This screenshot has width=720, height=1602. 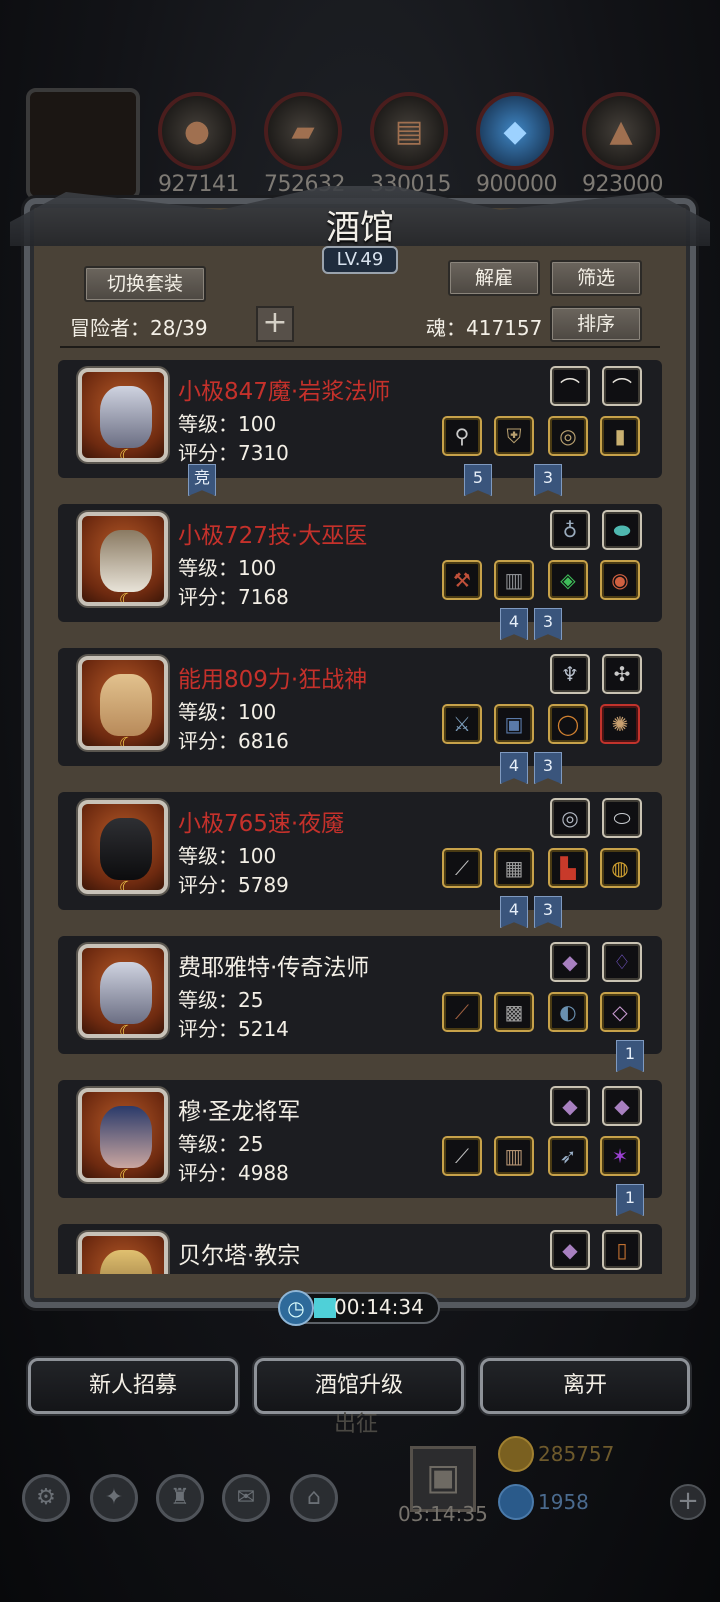 What do you see at coordinates (576, 1454) in the screenshot?
I see `gold-amount: 285757` at bounding box center [576, 1454].